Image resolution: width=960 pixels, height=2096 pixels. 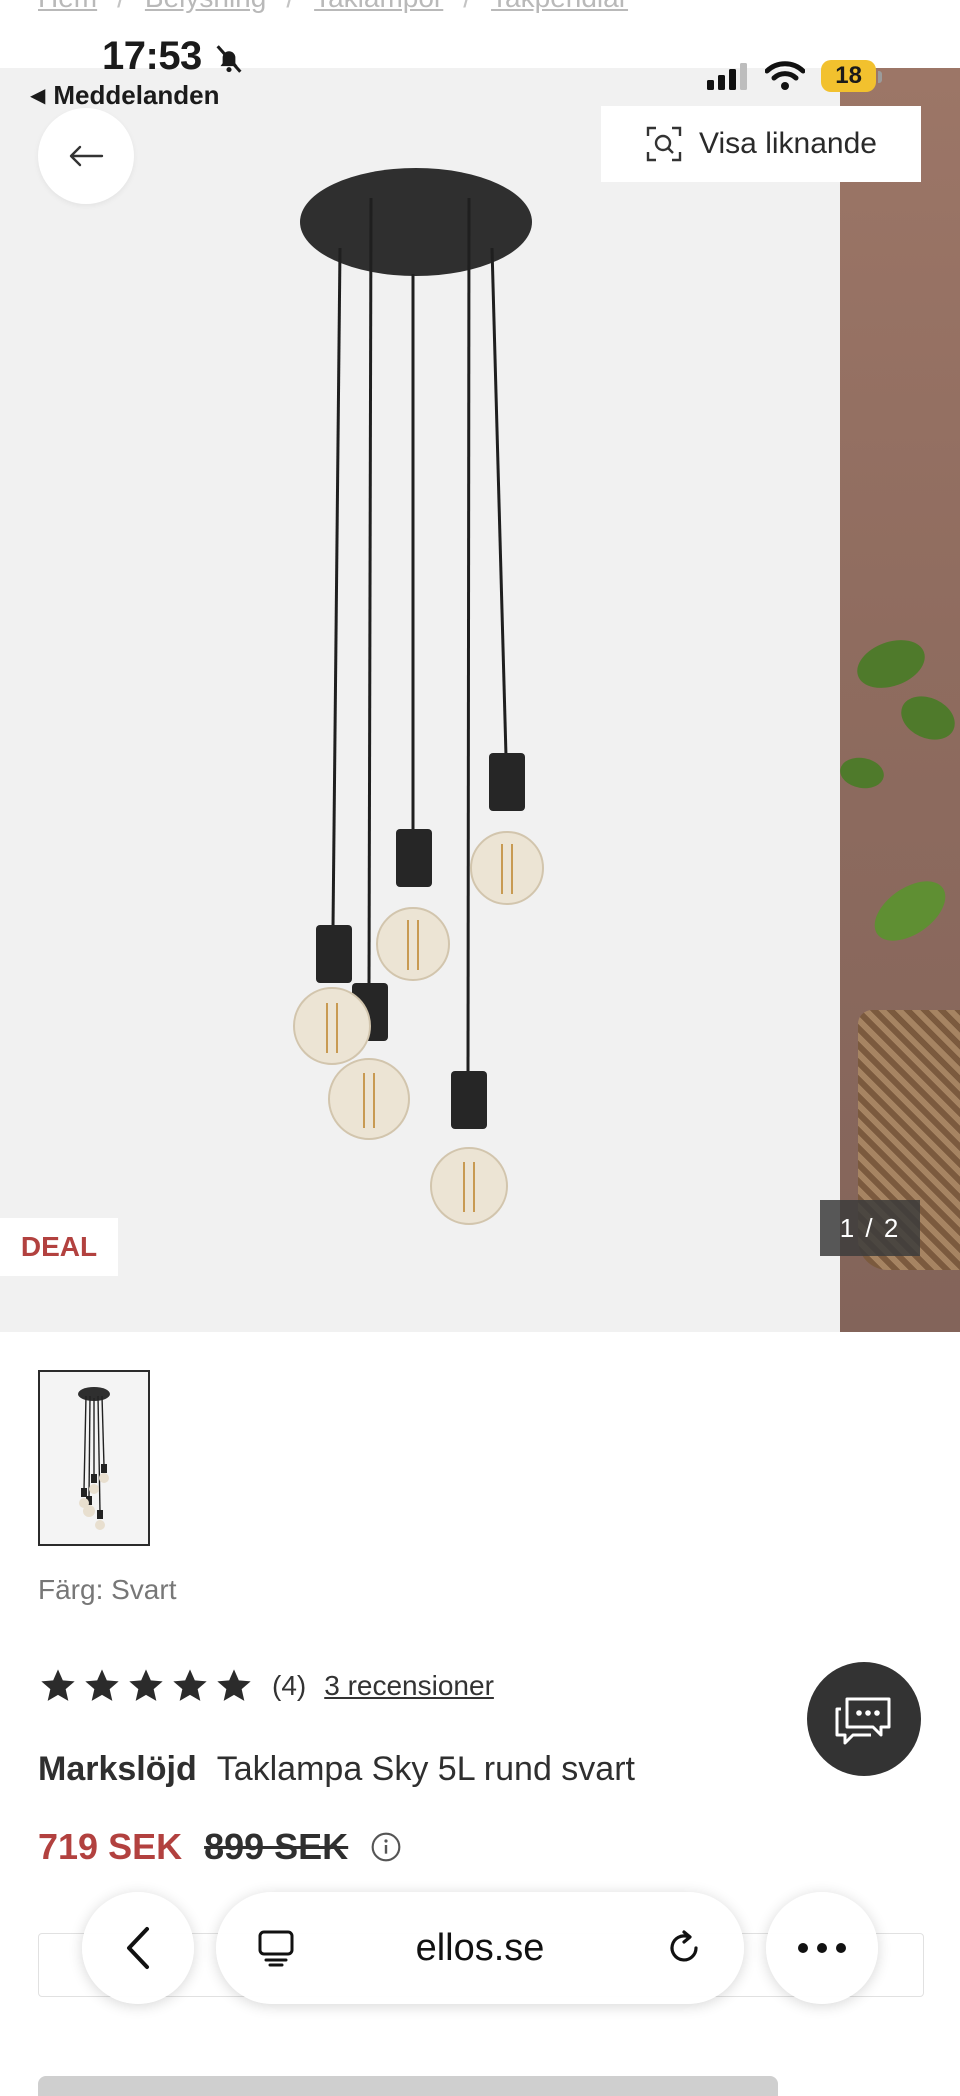 I want to click on show-similar-button: Visa liknande, so click(x=761, y=144).